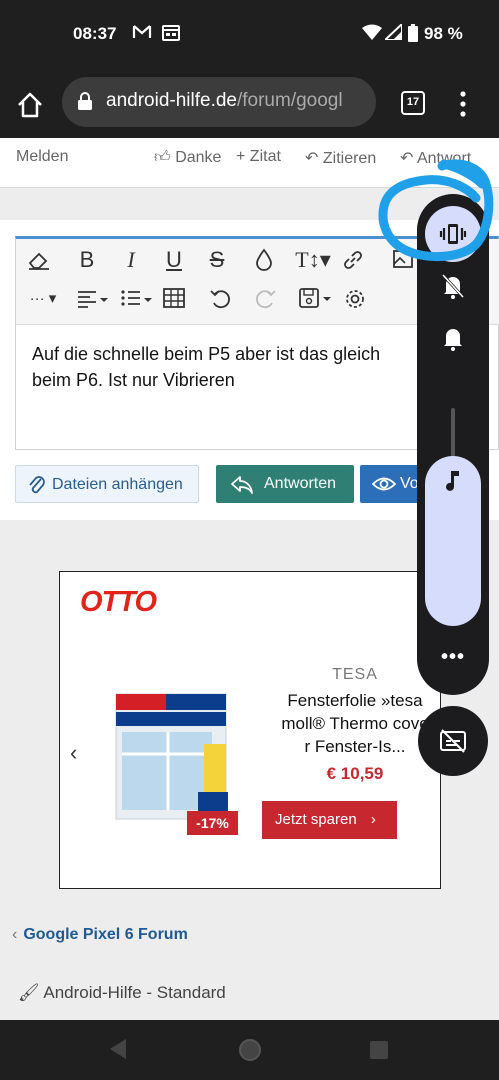  What do you see at coordinates (355, 302) in the screenshot?
I see `settings-gear-icon` at bounding box center [355, 302].